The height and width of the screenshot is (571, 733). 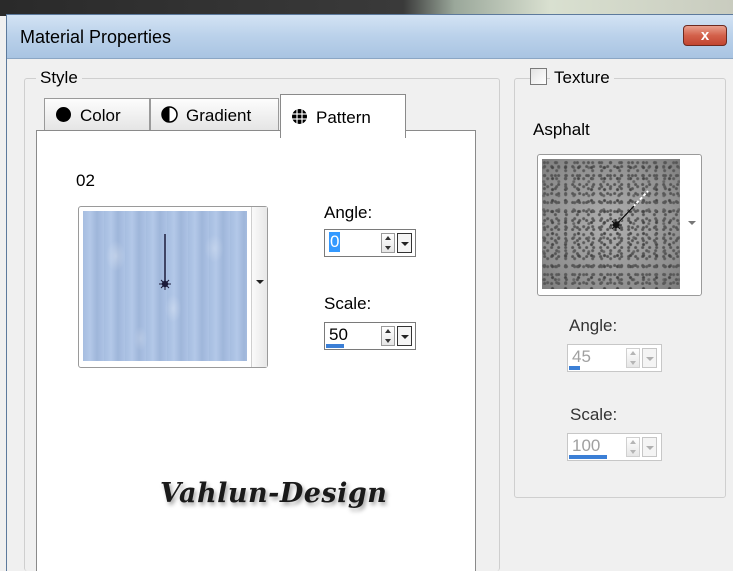 What do you see at coordinates (586, 446) in the screenshot?
I see `texture-scale-value: 100` at bounding box center [586, 446].